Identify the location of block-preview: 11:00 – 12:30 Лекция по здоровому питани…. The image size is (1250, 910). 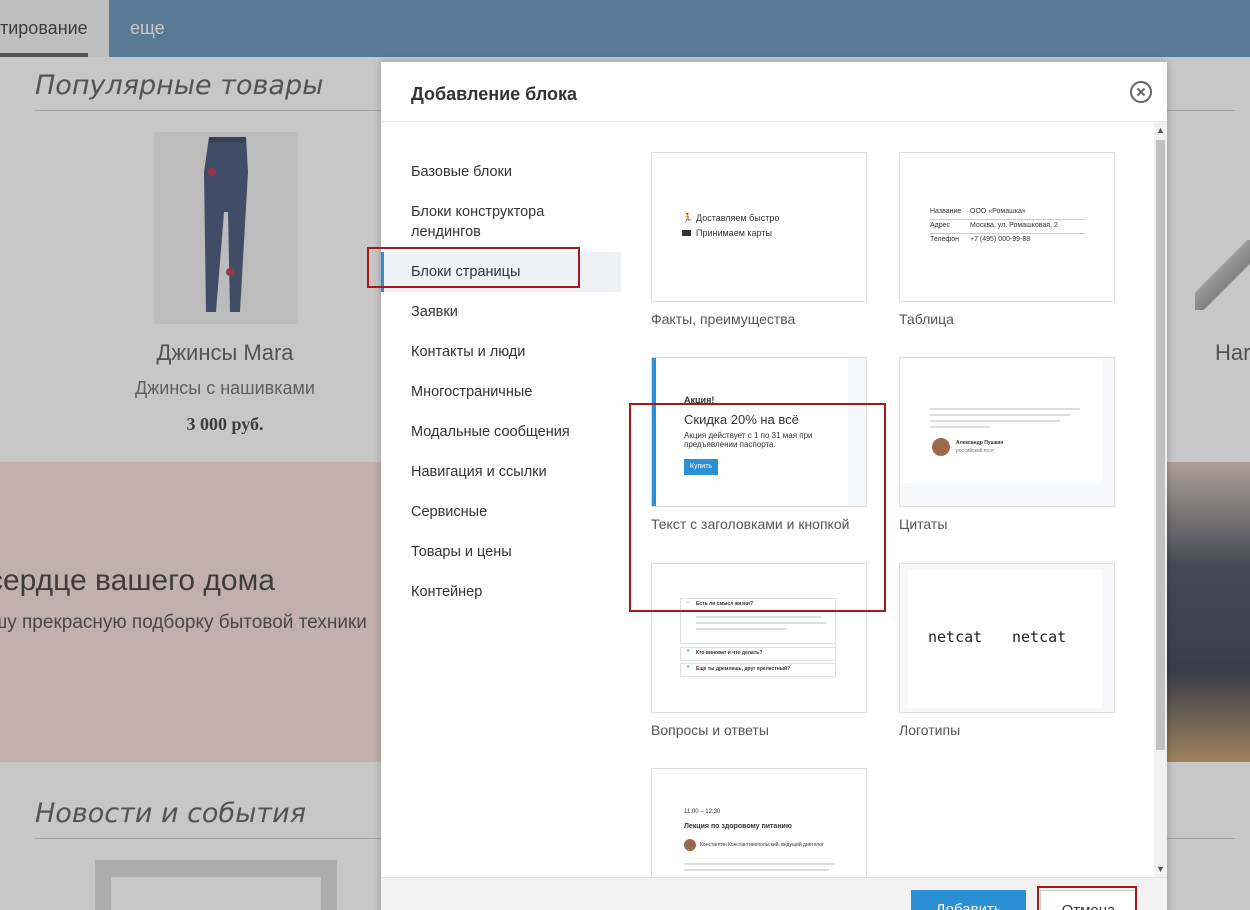
(759, 822).